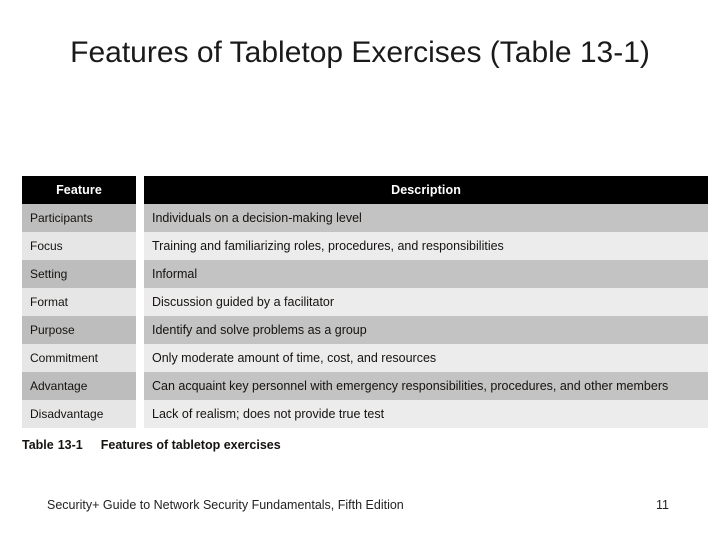 The height and width of the screenshot is (540, 720). I want to click on column-header-description: Description, so click(426, 190).